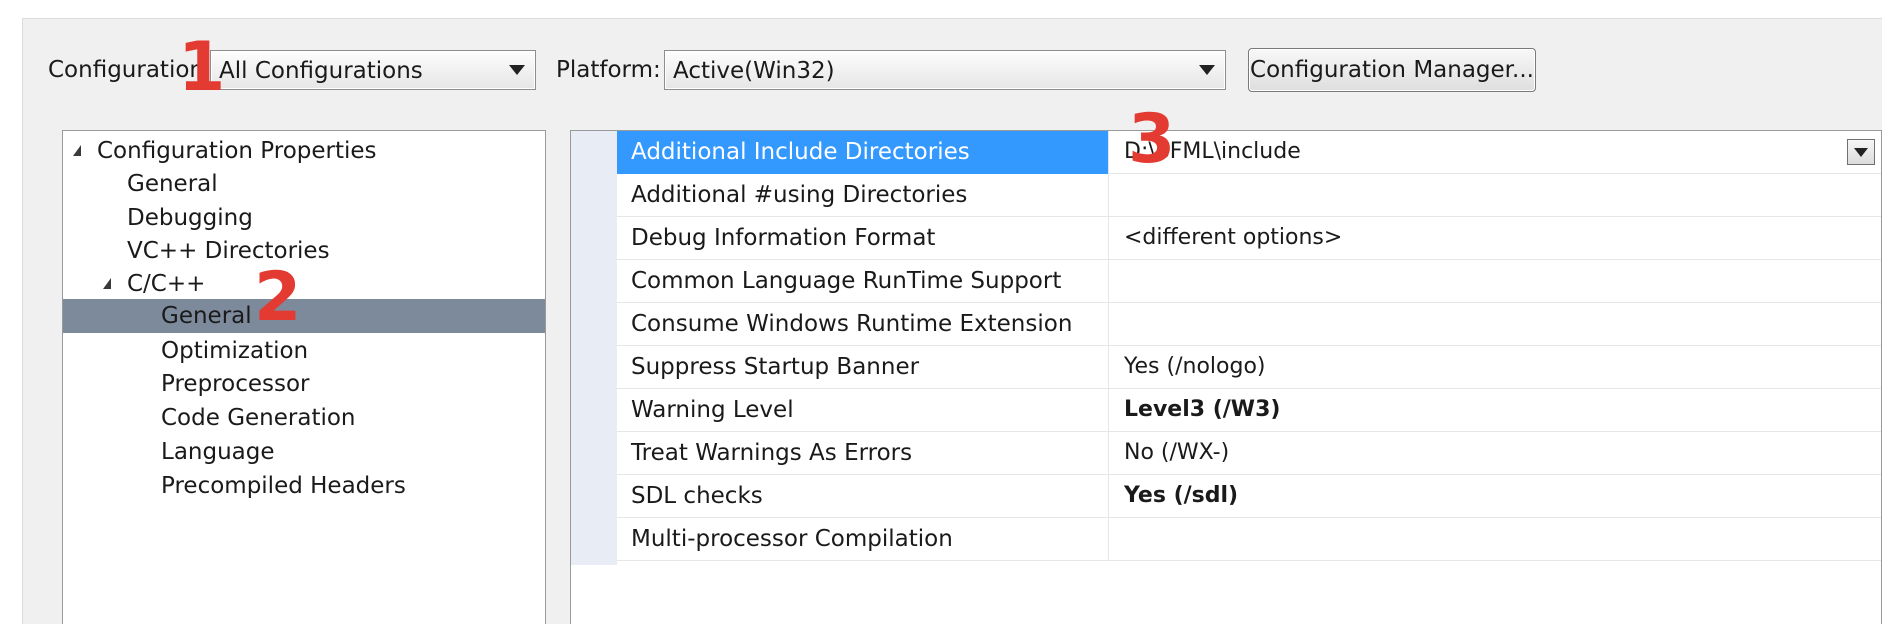 This screenshot has width=1890, height=624. I want to click on property-name: Debug Information Format, so click(863, 238).